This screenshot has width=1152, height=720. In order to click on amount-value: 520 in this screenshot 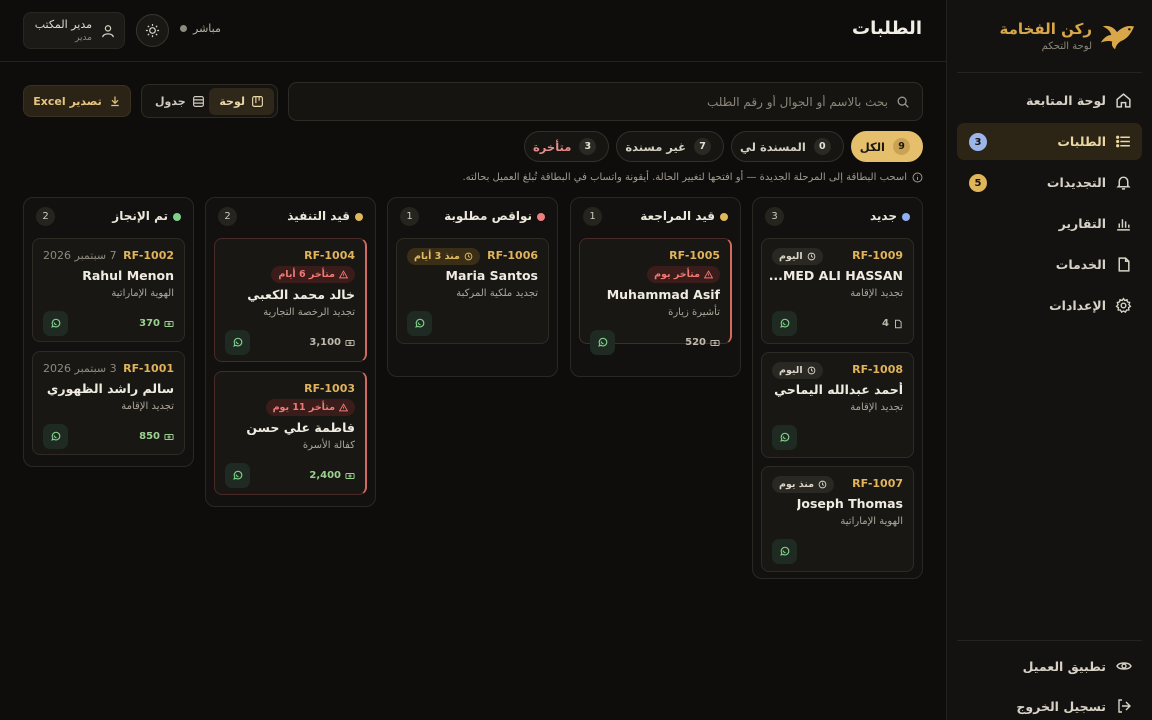, I will do `click(695, 342)`.